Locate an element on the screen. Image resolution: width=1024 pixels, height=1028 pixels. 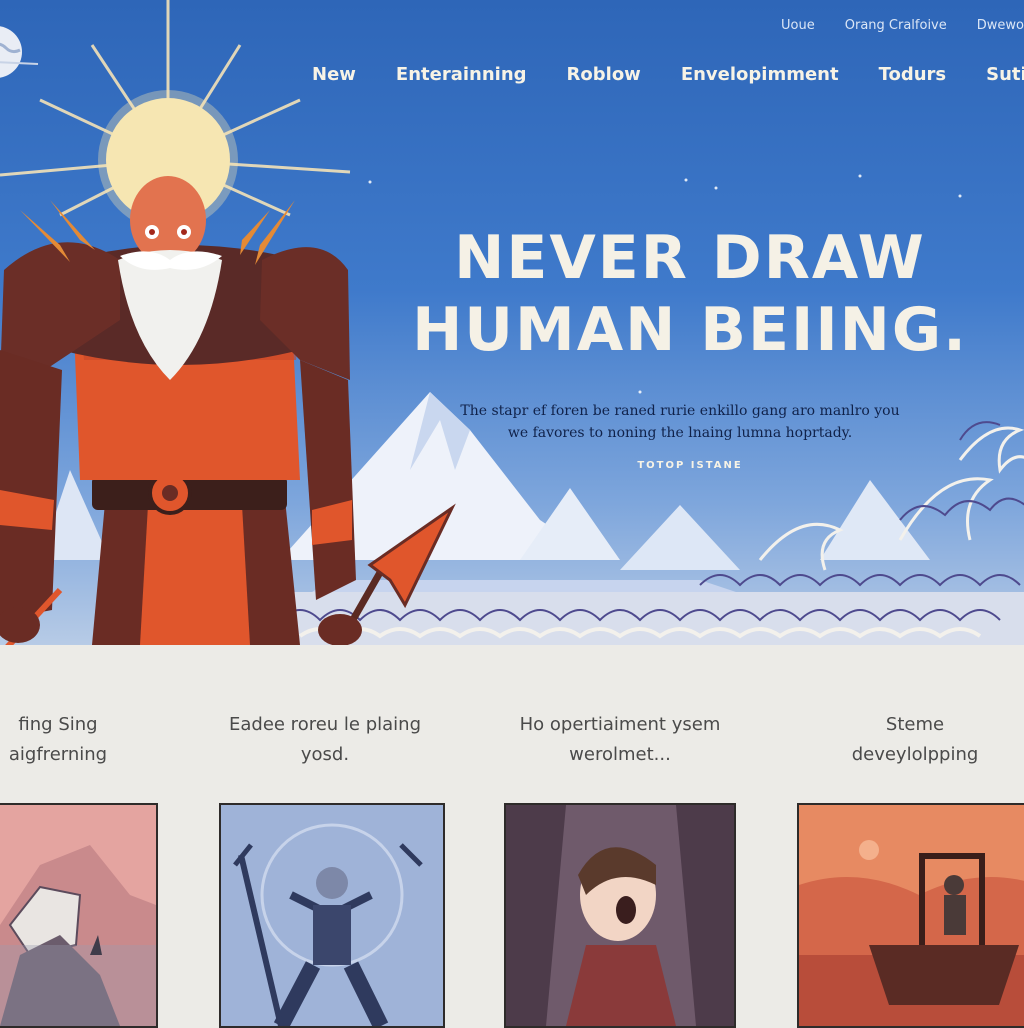
card-2-thumbnail is located at coordinates (332, 915).